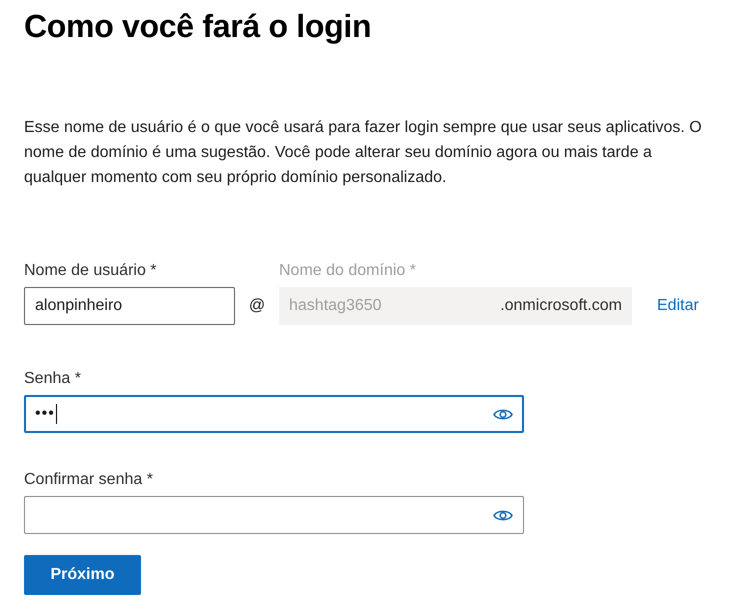 The image size is (733, 610). I want to click on username-field: alonpinheiro, so click(129, 306).